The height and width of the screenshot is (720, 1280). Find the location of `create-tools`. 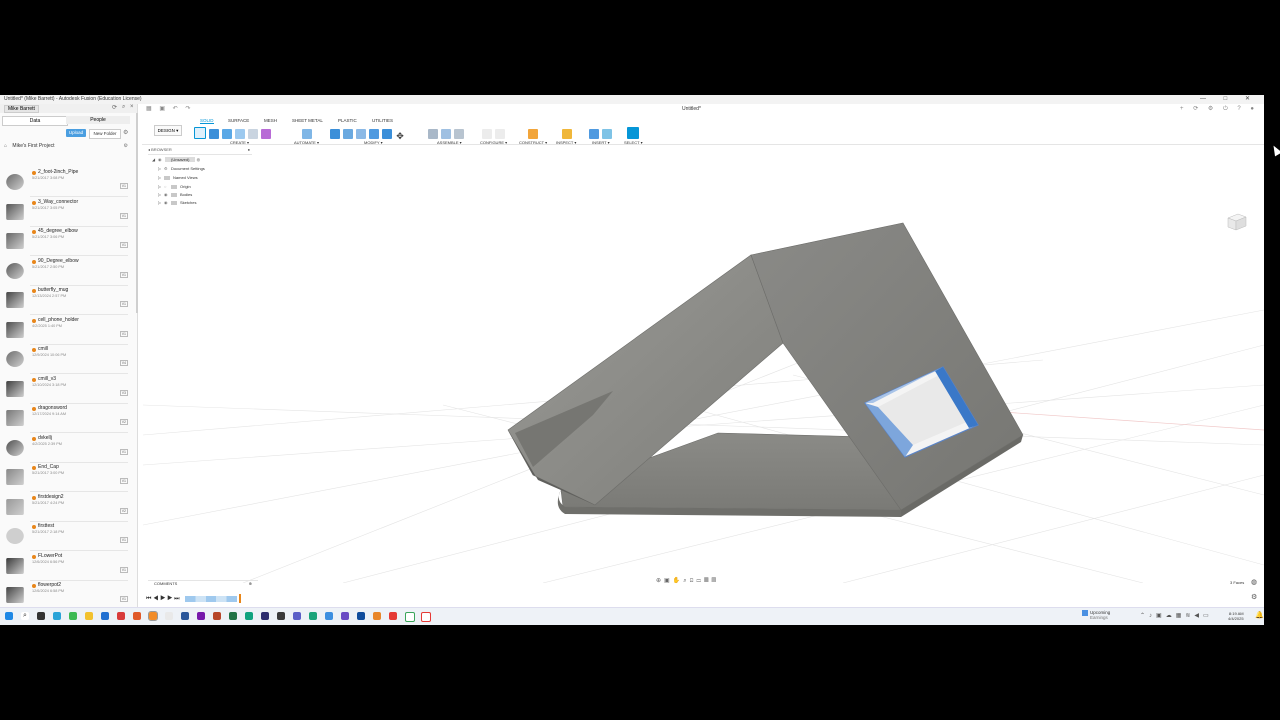

create-tools is located at coordinates (234, 132).